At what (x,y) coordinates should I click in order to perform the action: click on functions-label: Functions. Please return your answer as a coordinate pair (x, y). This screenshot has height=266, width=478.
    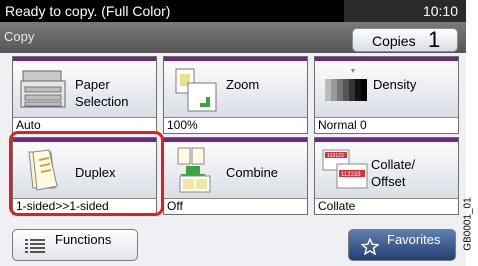
    Looking at the image, I should click on (83, 239).